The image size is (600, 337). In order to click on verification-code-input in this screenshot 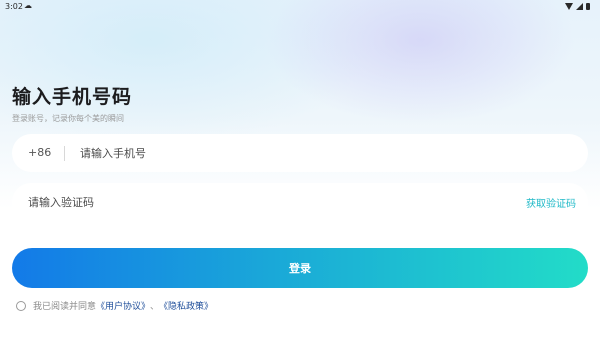, I will do `click(258, 202)`.